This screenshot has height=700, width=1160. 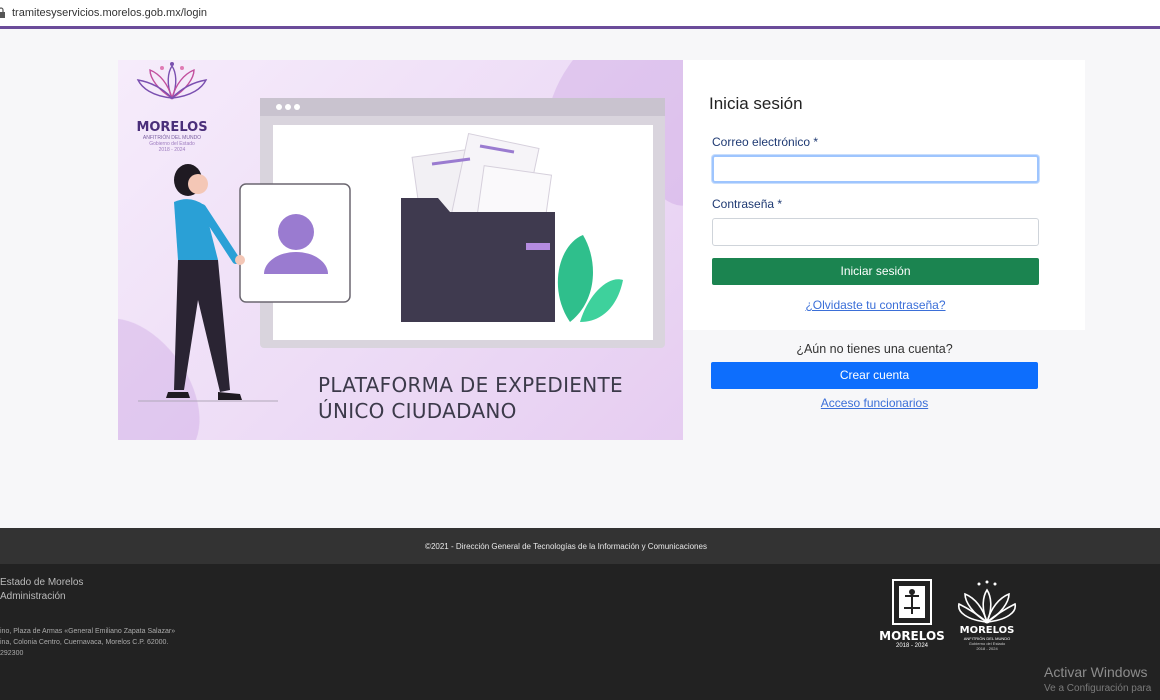 What do you see at coordinates (875, 169) in the screenshot?
I see `email-field` at bounding box center [875, 169].